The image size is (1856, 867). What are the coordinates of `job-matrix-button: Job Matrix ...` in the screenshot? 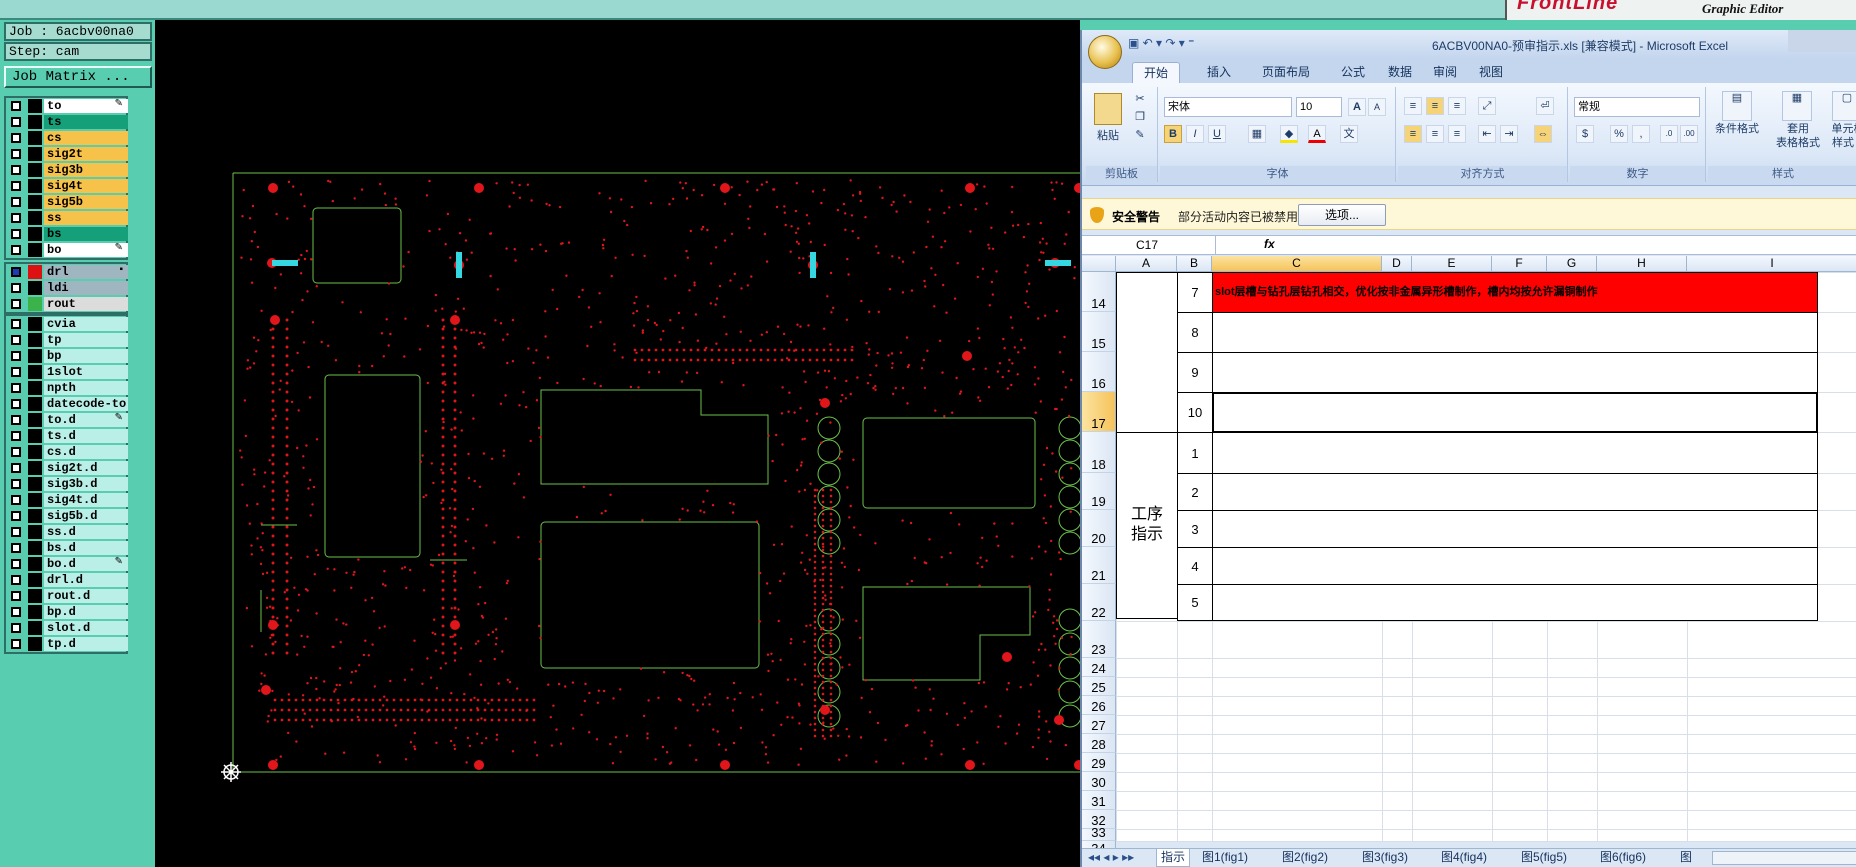 It's located at (78, 77).